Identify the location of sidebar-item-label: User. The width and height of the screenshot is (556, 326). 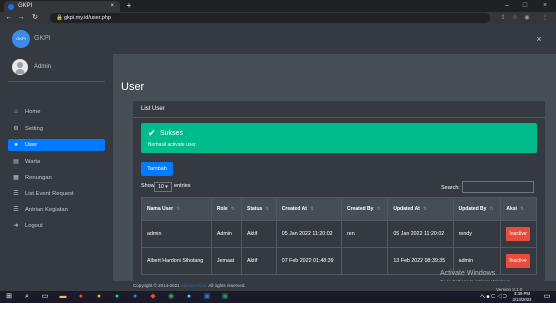
(31, 145).